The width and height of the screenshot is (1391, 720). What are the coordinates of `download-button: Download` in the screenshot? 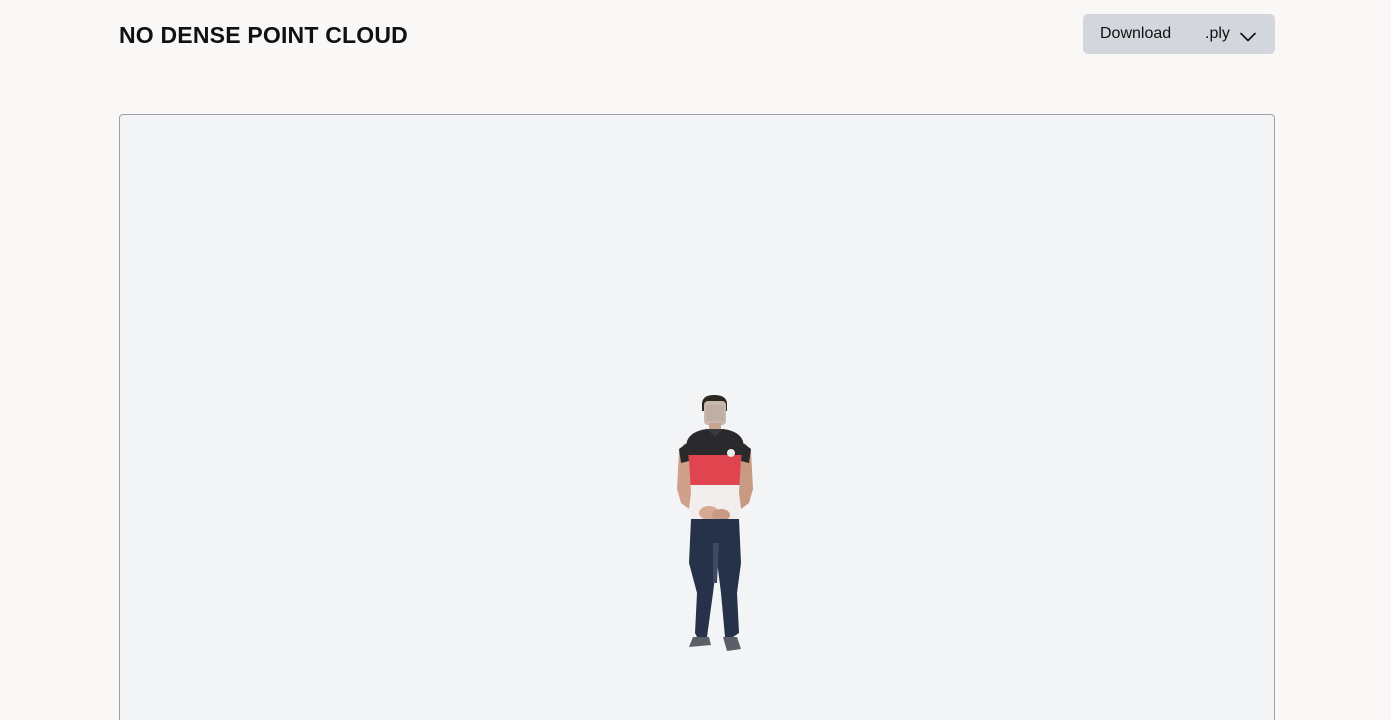 It's located at (1136, 34).